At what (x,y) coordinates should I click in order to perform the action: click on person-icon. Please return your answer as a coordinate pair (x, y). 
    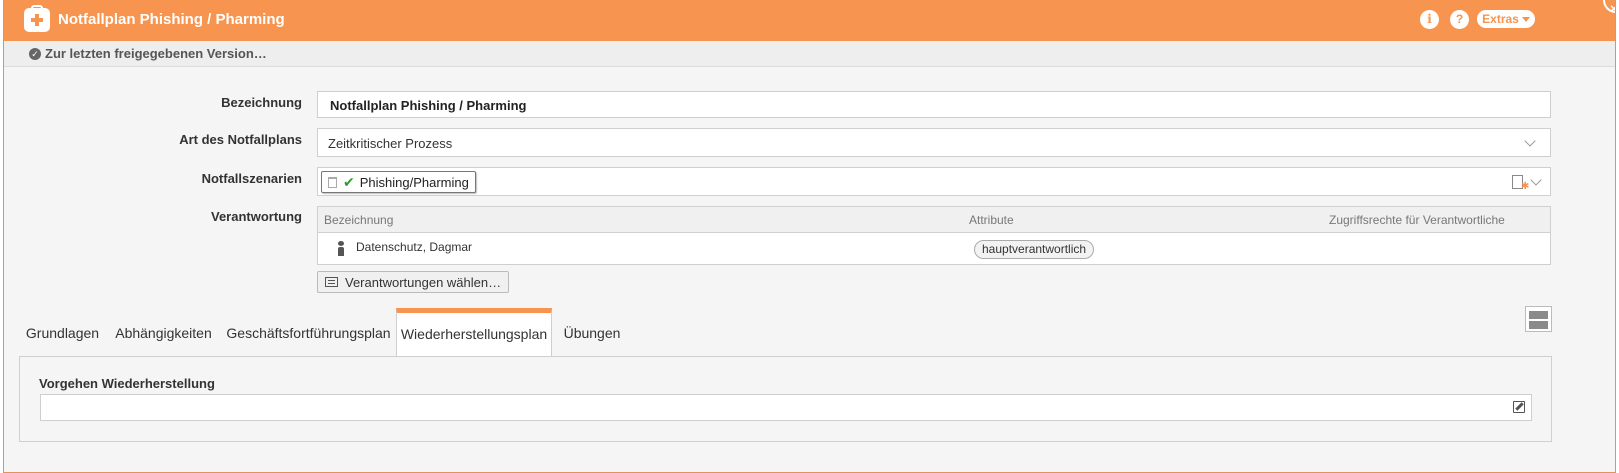
    Looking at the image, I should click on (341, 248).